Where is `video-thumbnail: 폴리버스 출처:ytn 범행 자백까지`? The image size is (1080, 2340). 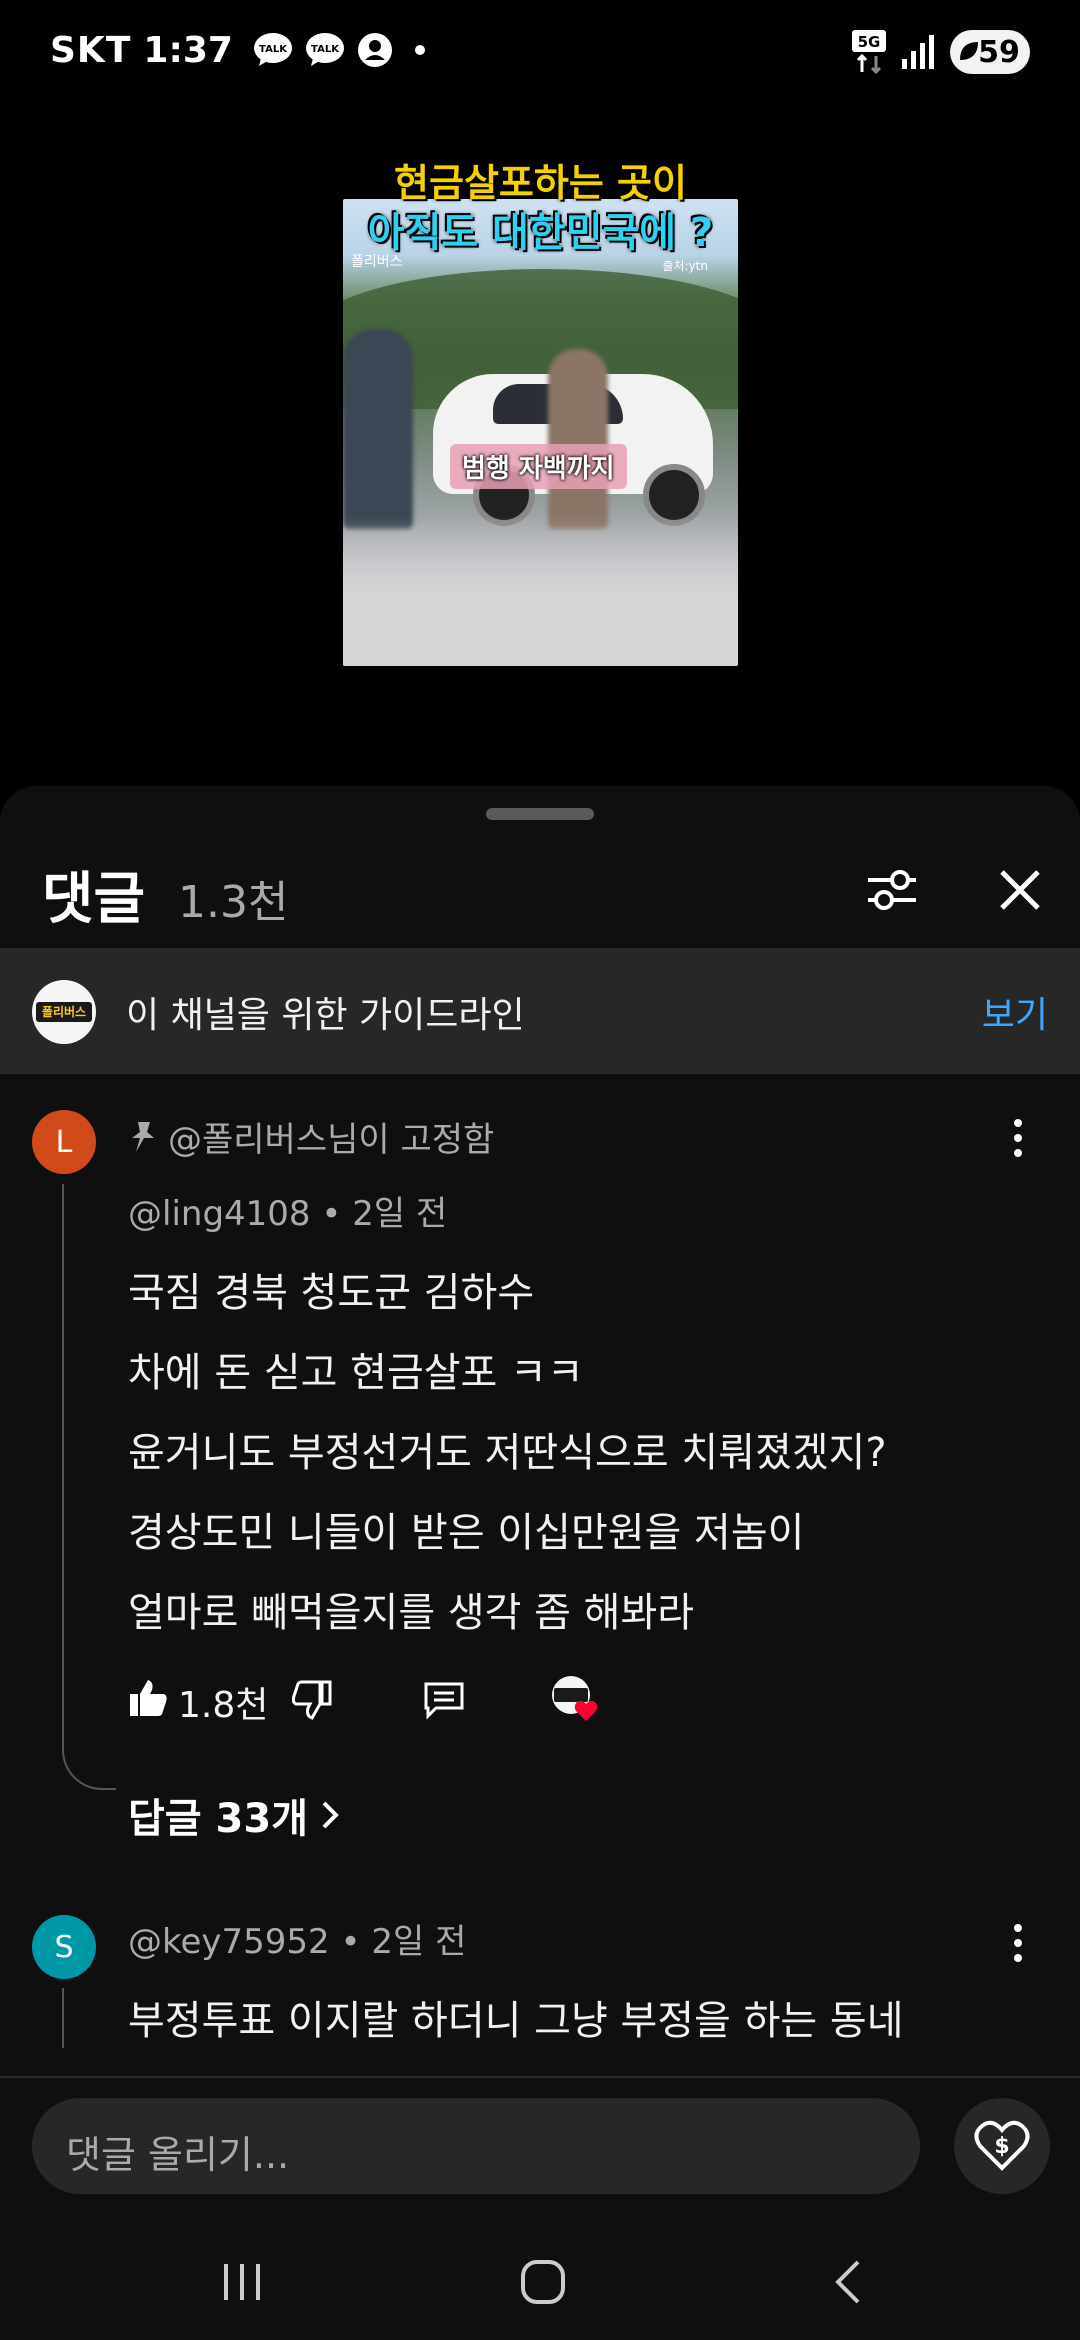 video-thumbnail: 폴리버스 출처:ytn 범행 자백까지 is located at coordinates (540, 432).